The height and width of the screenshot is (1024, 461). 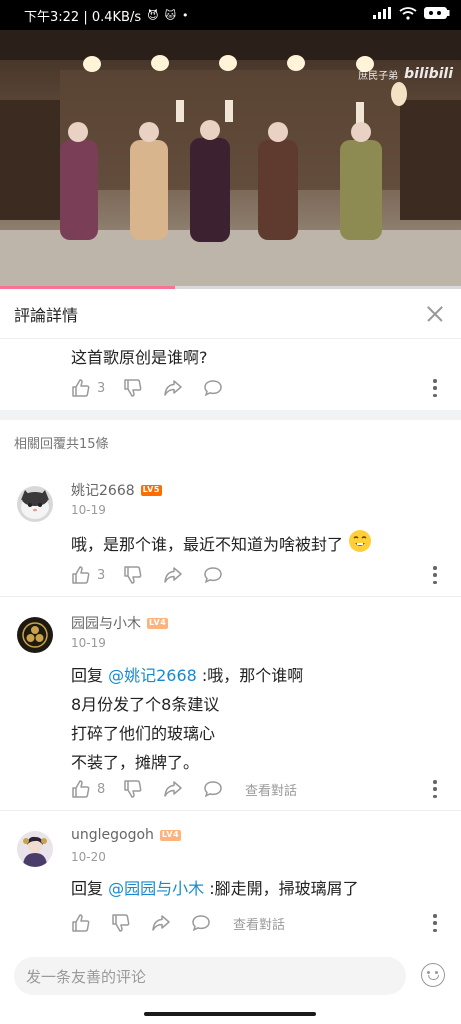 What do you see at coordinates (46, 315) in the screenshot?
I see `comment-detail-title: 評論詳情` at bounding box center [46, 315].